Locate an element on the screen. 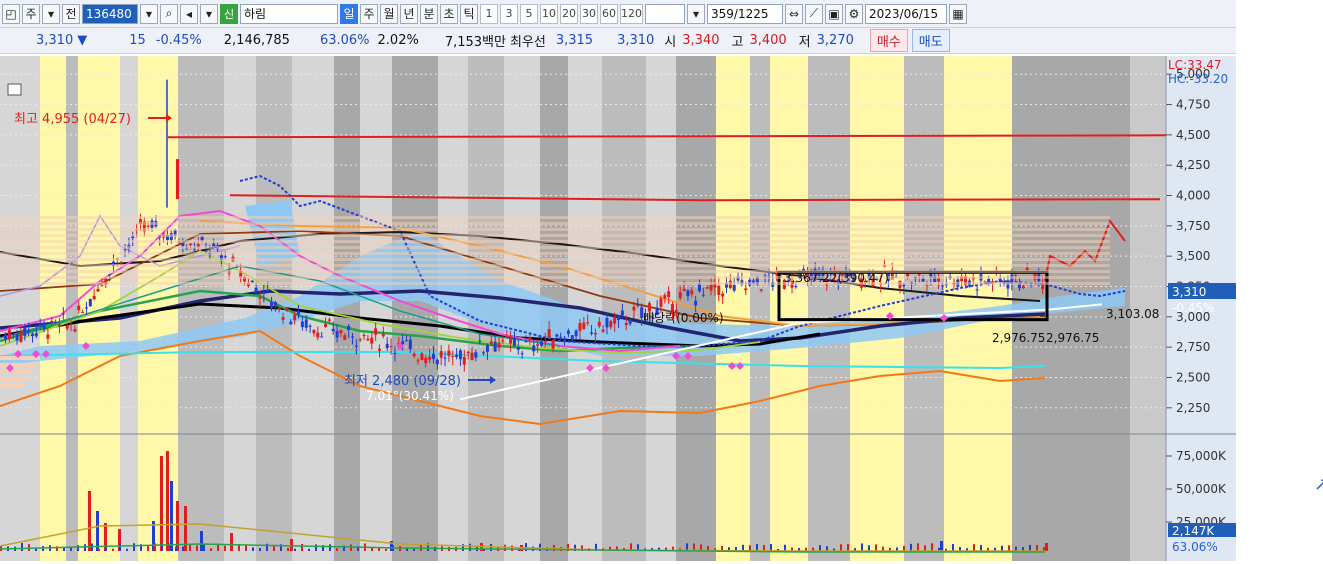 The height and width of the screenshot is (564, 1323). interval-30: 30 is located at coordinates (589, 13).